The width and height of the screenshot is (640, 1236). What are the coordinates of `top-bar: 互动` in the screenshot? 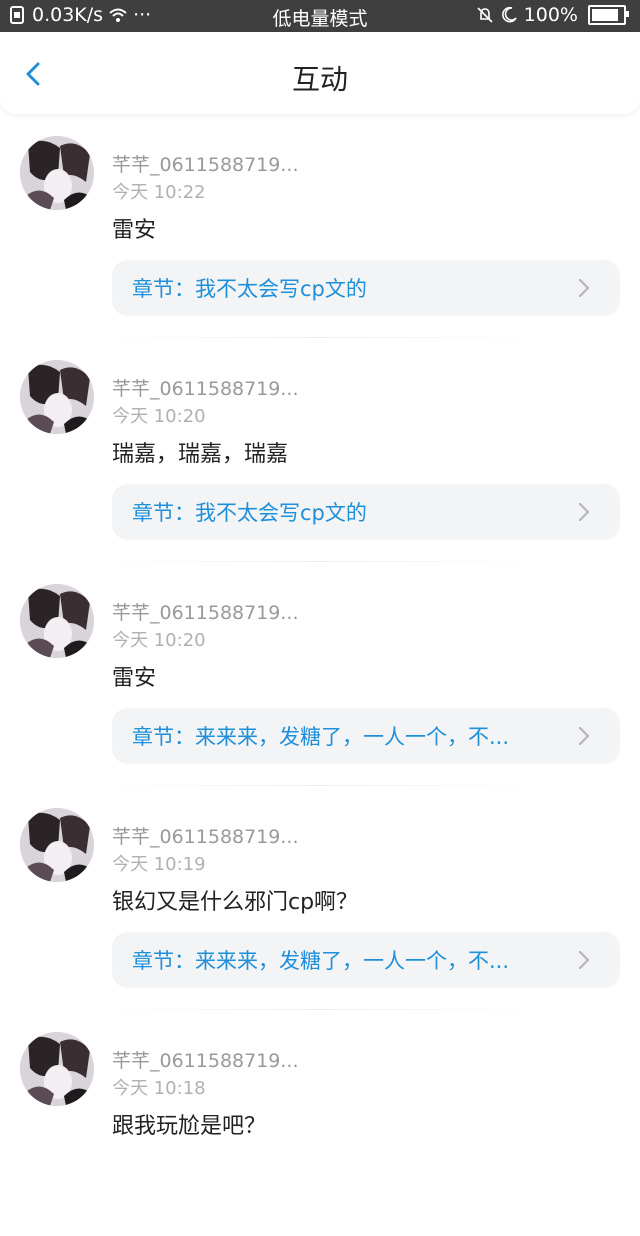 It's located at (320, 73).